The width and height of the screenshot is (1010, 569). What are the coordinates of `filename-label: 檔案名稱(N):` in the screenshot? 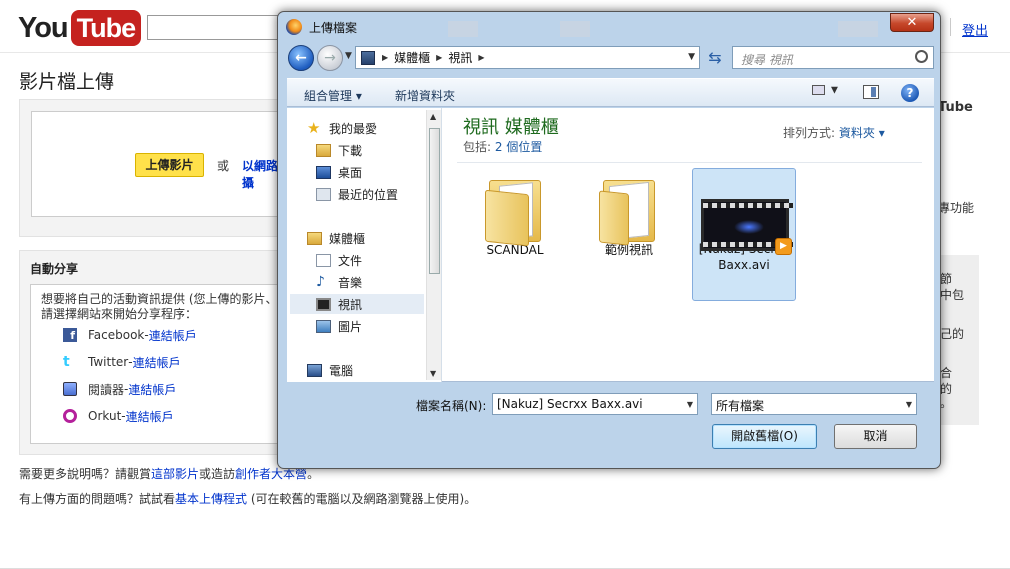 It's located at (451, 406).